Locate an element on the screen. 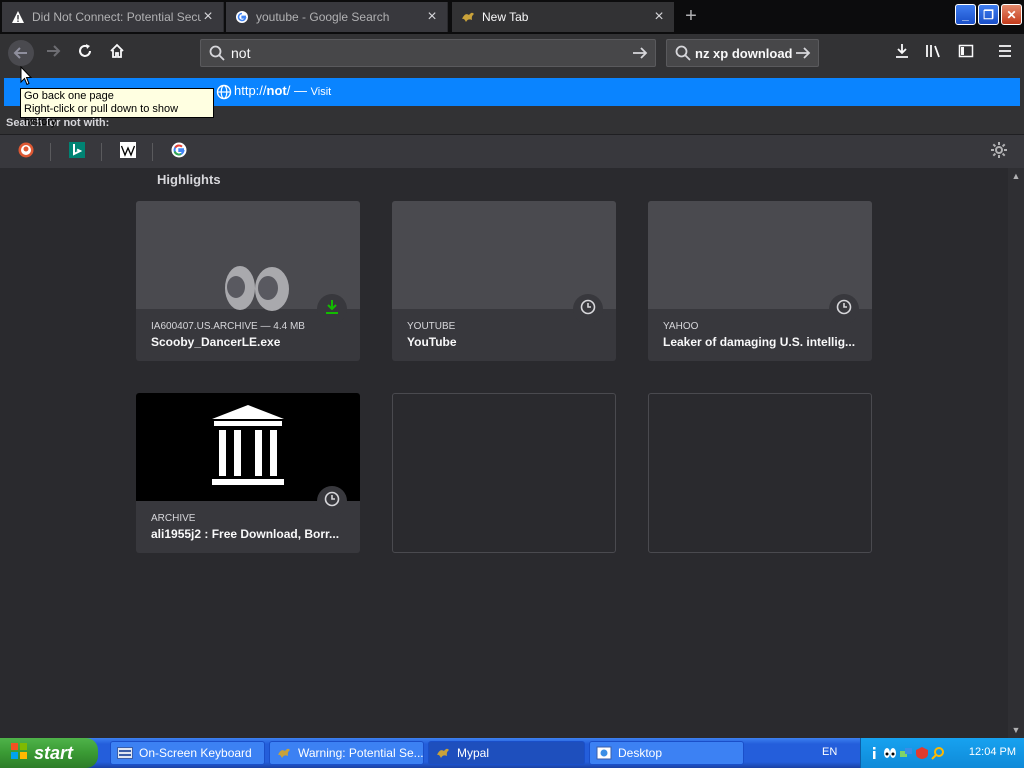  back-button is located at coordinates (21, 53).